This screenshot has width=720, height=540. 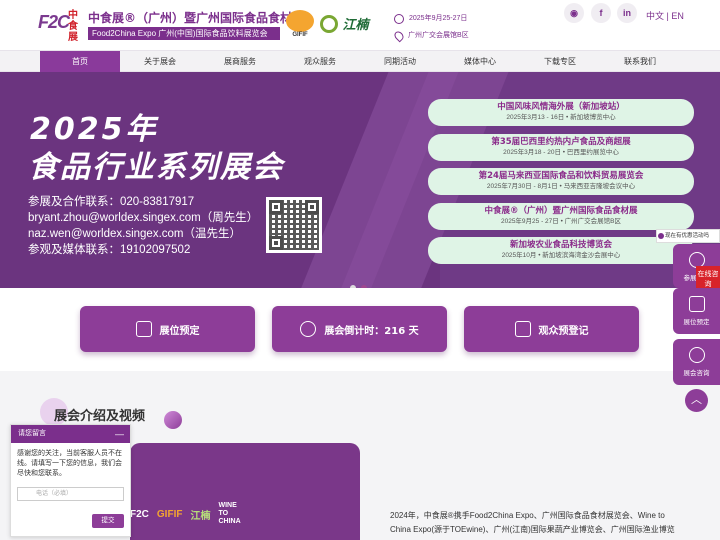 I want to click on phone-input: 电话（必填）, so click(x=70, y=494).